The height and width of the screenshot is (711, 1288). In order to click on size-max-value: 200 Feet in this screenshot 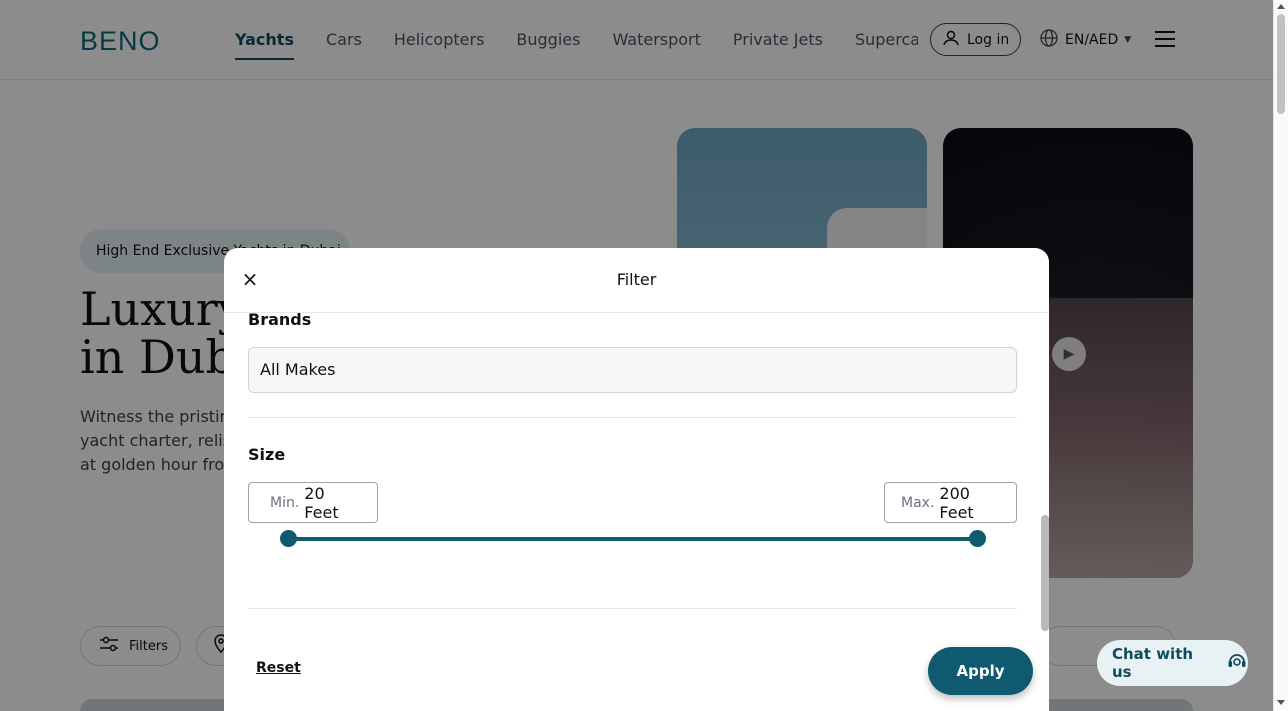, I will do `click(956, 502)`.